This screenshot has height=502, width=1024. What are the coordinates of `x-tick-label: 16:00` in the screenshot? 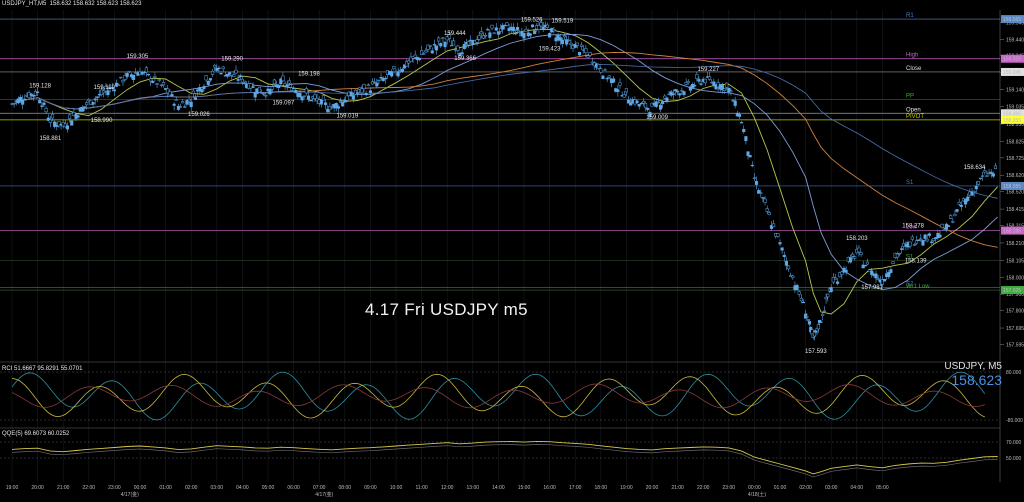 It's located at (549, 488).